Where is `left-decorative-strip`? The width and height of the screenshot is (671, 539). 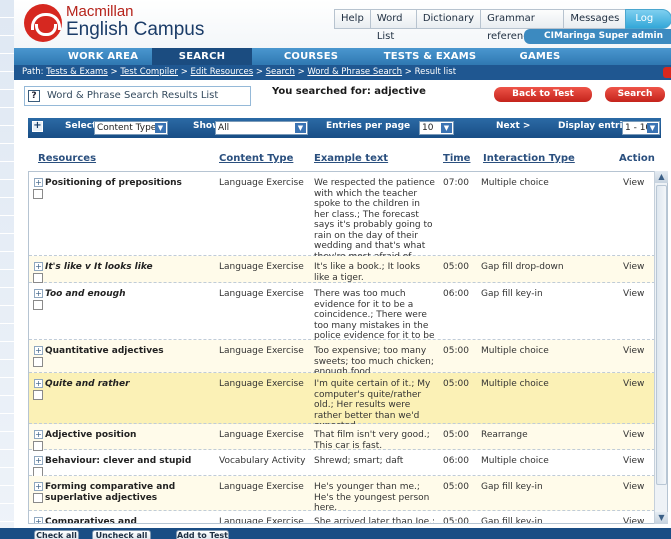 left-decorative-strip is located at coordinates (7, 269).